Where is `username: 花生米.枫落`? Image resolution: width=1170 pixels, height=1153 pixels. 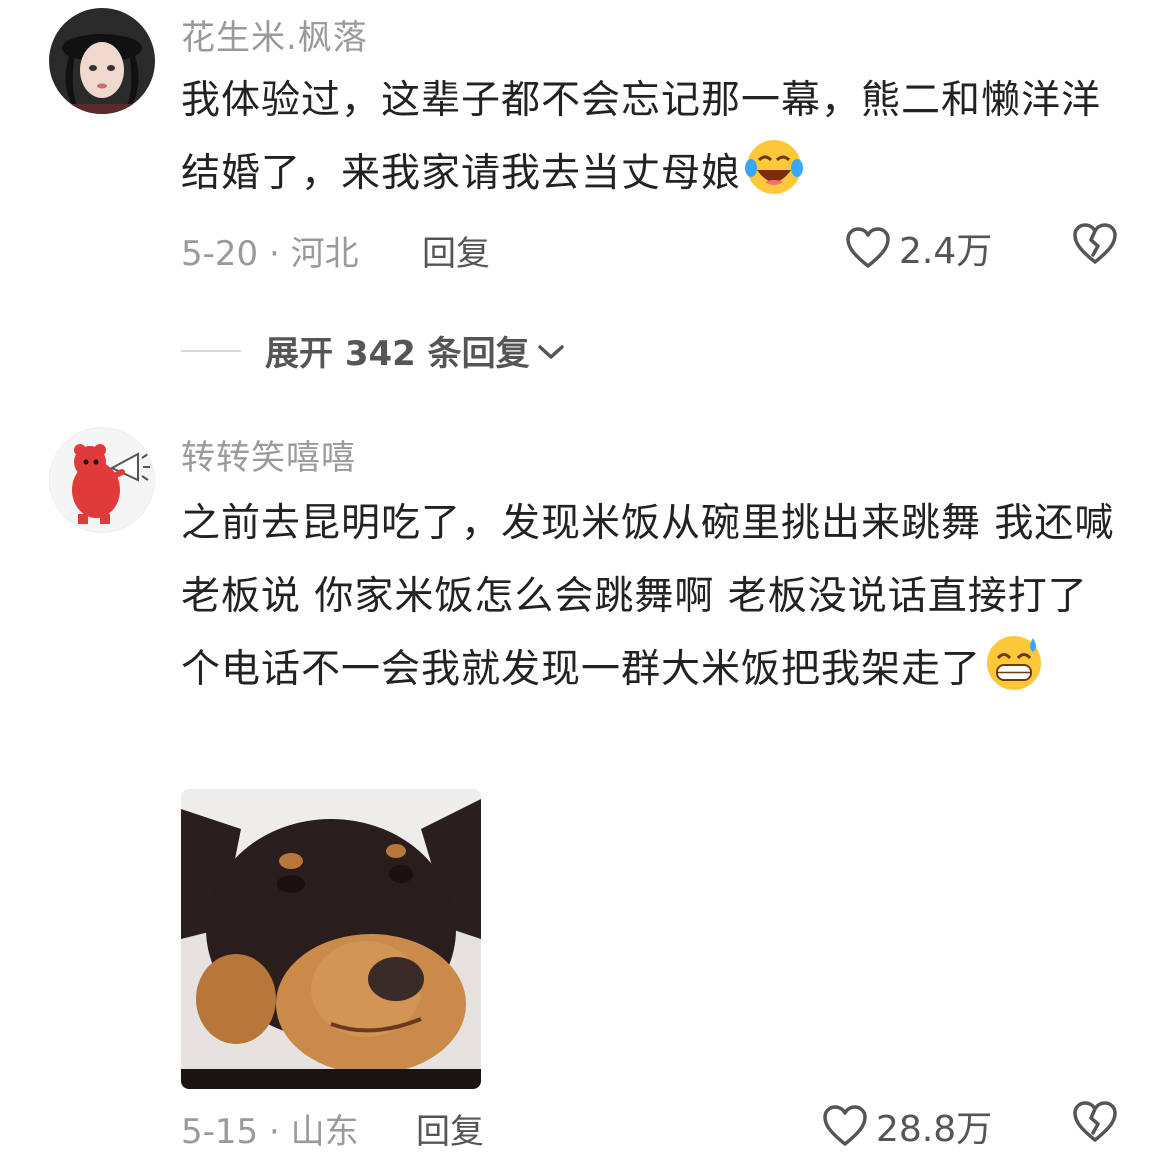 username: 花生米.枫落 is located at coordinates (274, 34).